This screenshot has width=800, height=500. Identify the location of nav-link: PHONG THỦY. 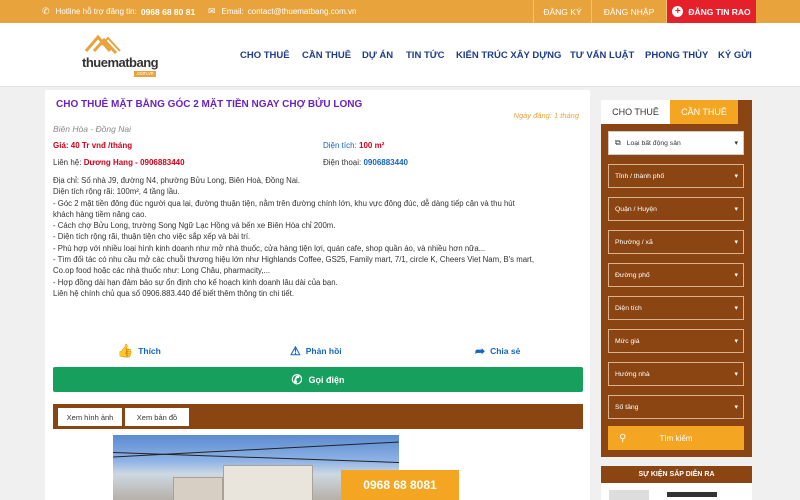
(676, 55).